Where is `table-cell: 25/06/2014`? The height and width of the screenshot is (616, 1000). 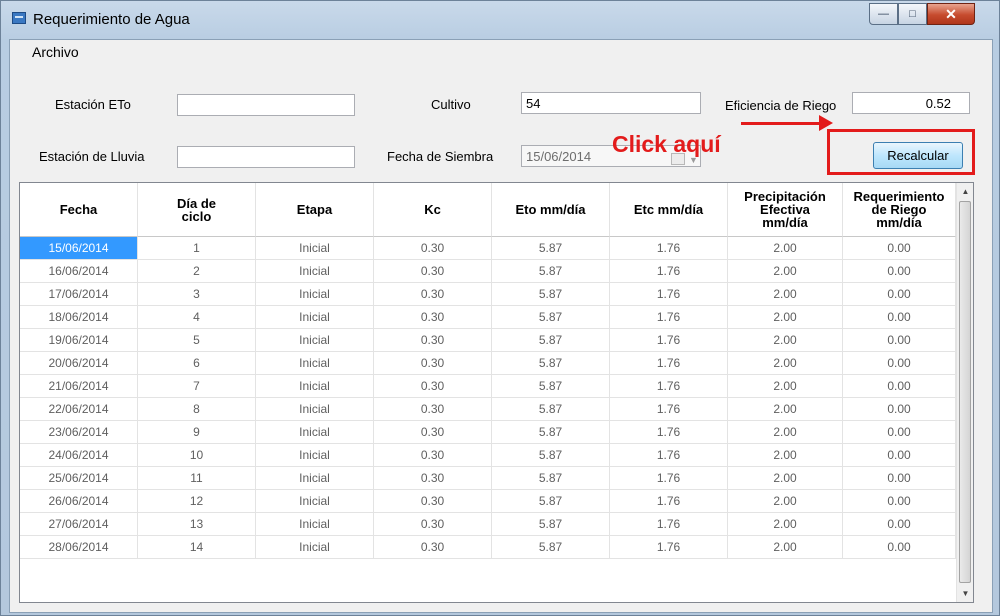
table-cell: 25/06/2014 is located at coordinates (79, 478).